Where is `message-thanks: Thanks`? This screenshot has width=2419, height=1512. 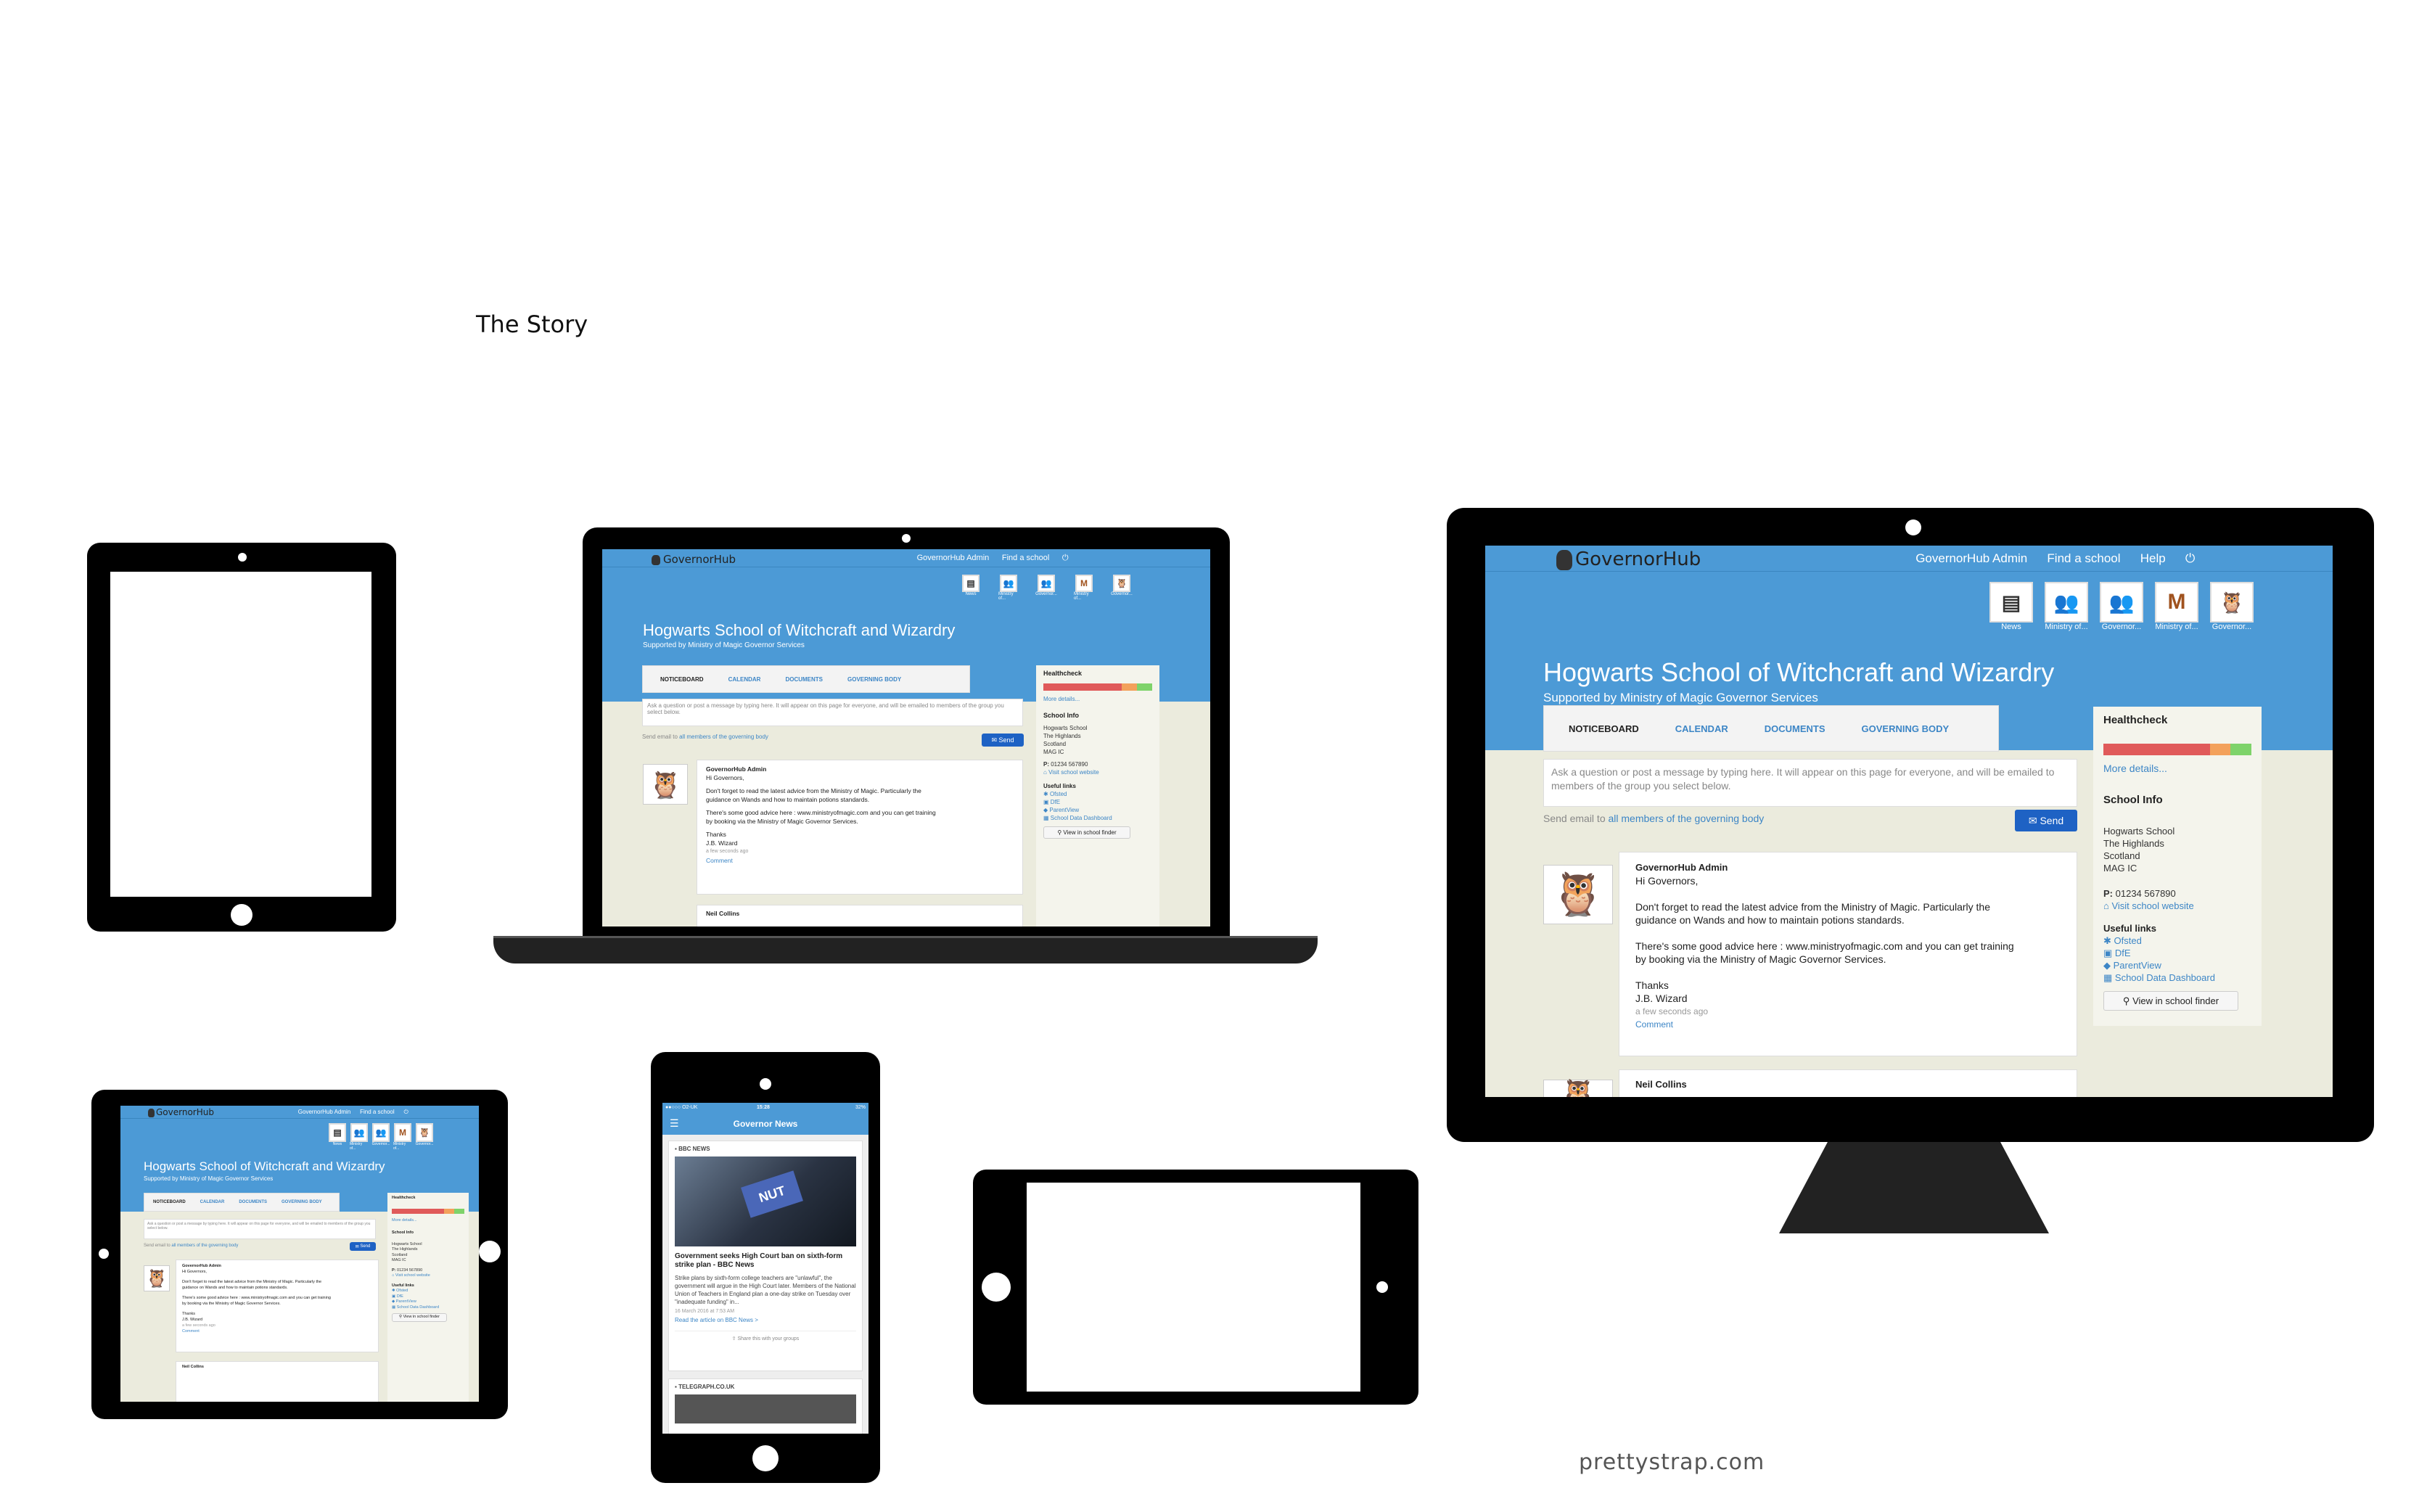
message-thanks: Thanks is located at coordinates (1652, 985).